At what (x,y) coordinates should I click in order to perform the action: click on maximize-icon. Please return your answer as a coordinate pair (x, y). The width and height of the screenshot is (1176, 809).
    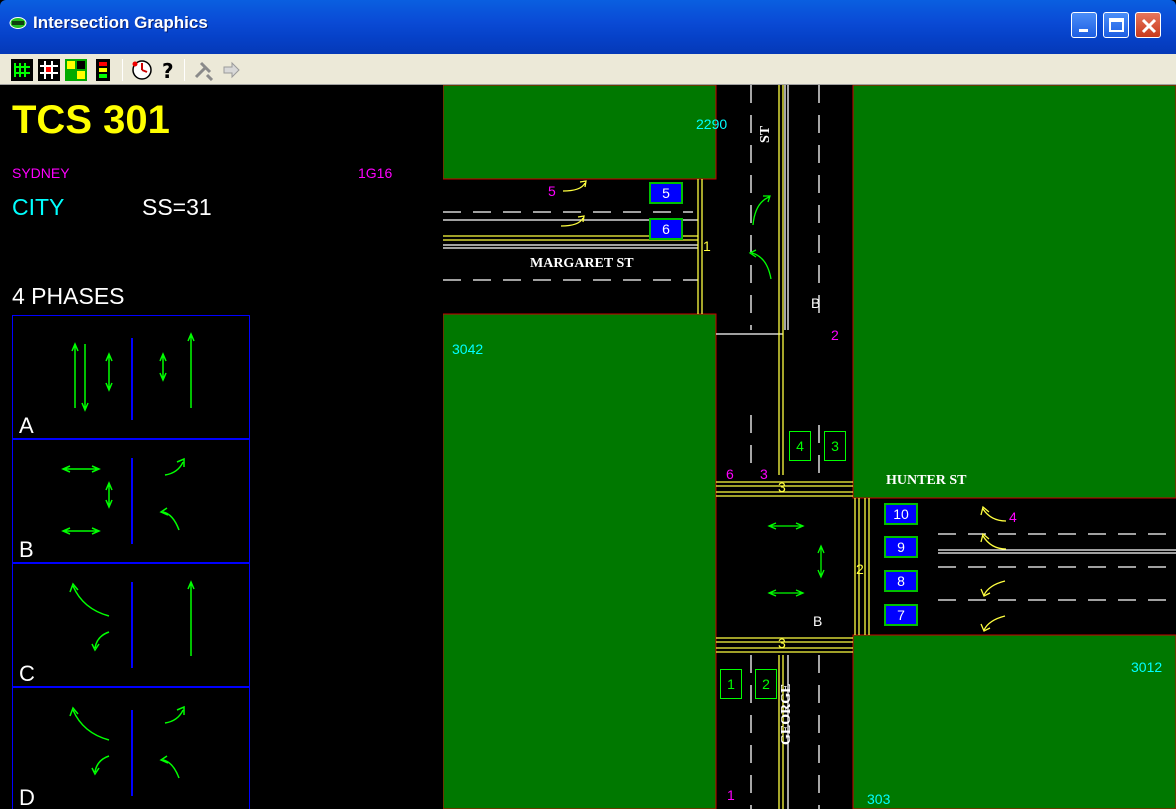
    Looking at the image, I should click on (1116, 25).